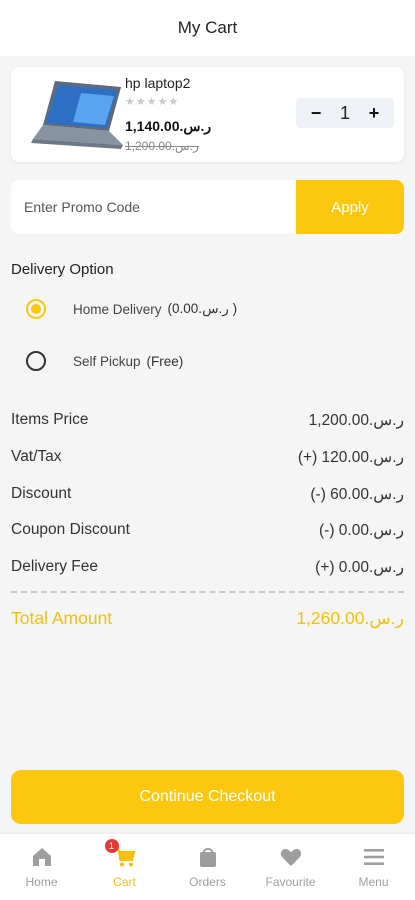 This screenshot has width=415, height=900. I want to click on bag-icon, so click(207, 857).